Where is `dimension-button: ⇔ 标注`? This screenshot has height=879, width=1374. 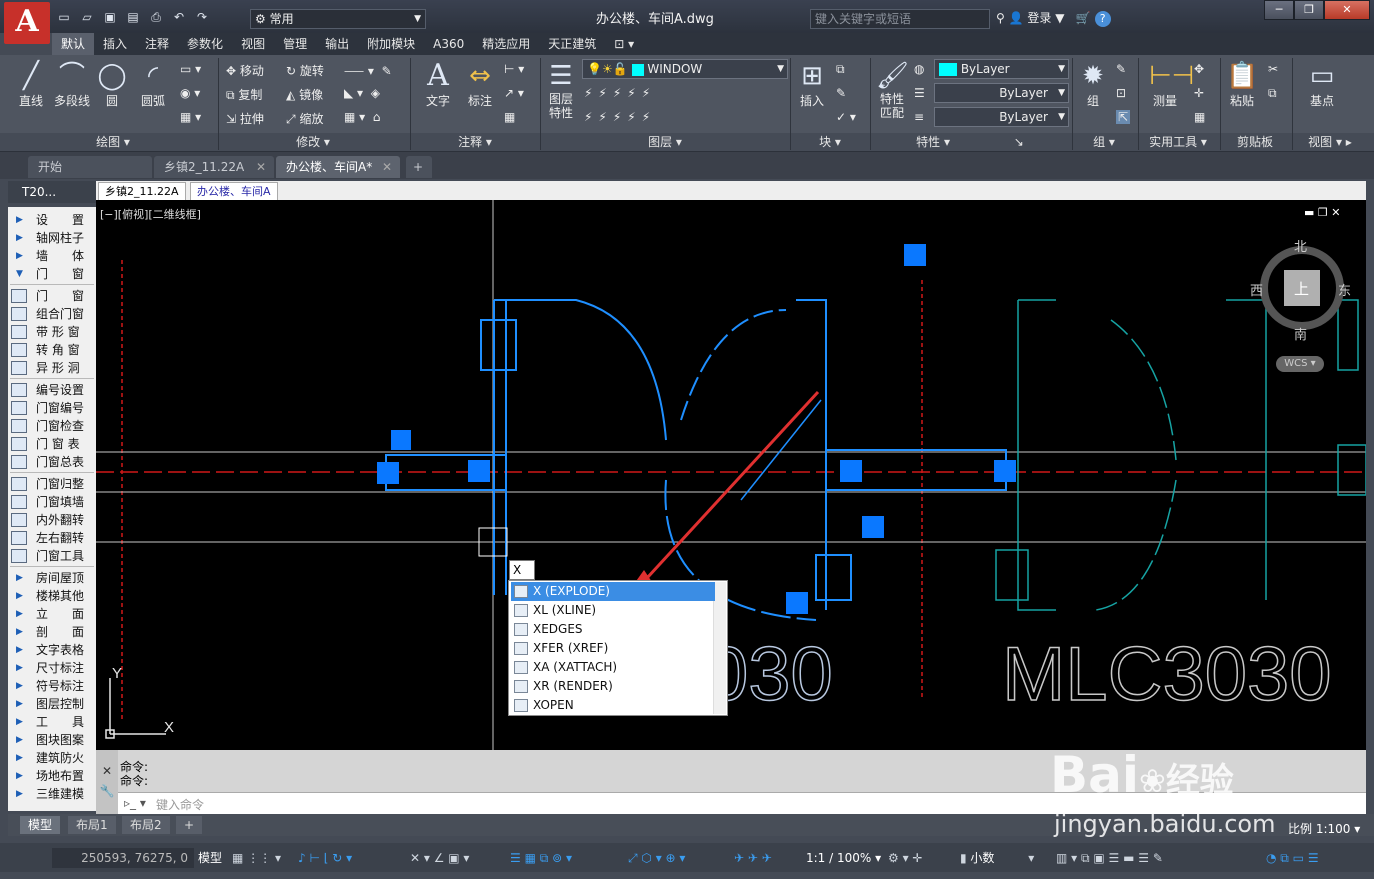
dimension-button: ⇔ 标注 is located at coordinates (480, 84).